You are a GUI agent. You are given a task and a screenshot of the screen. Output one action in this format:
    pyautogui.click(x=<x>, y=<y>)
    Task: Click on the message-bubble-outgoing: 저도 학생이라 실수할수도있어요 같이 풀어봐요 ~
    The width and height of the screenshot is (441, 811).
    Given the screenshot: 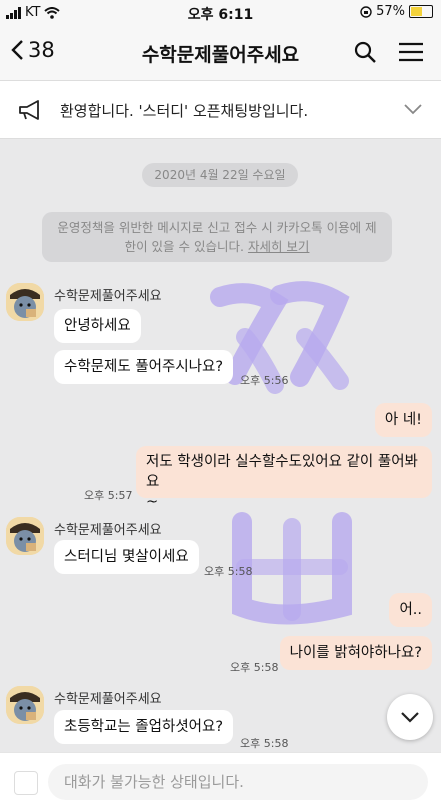 What is the action you would take?
    pyautogui.click(x=284, y=478)
    